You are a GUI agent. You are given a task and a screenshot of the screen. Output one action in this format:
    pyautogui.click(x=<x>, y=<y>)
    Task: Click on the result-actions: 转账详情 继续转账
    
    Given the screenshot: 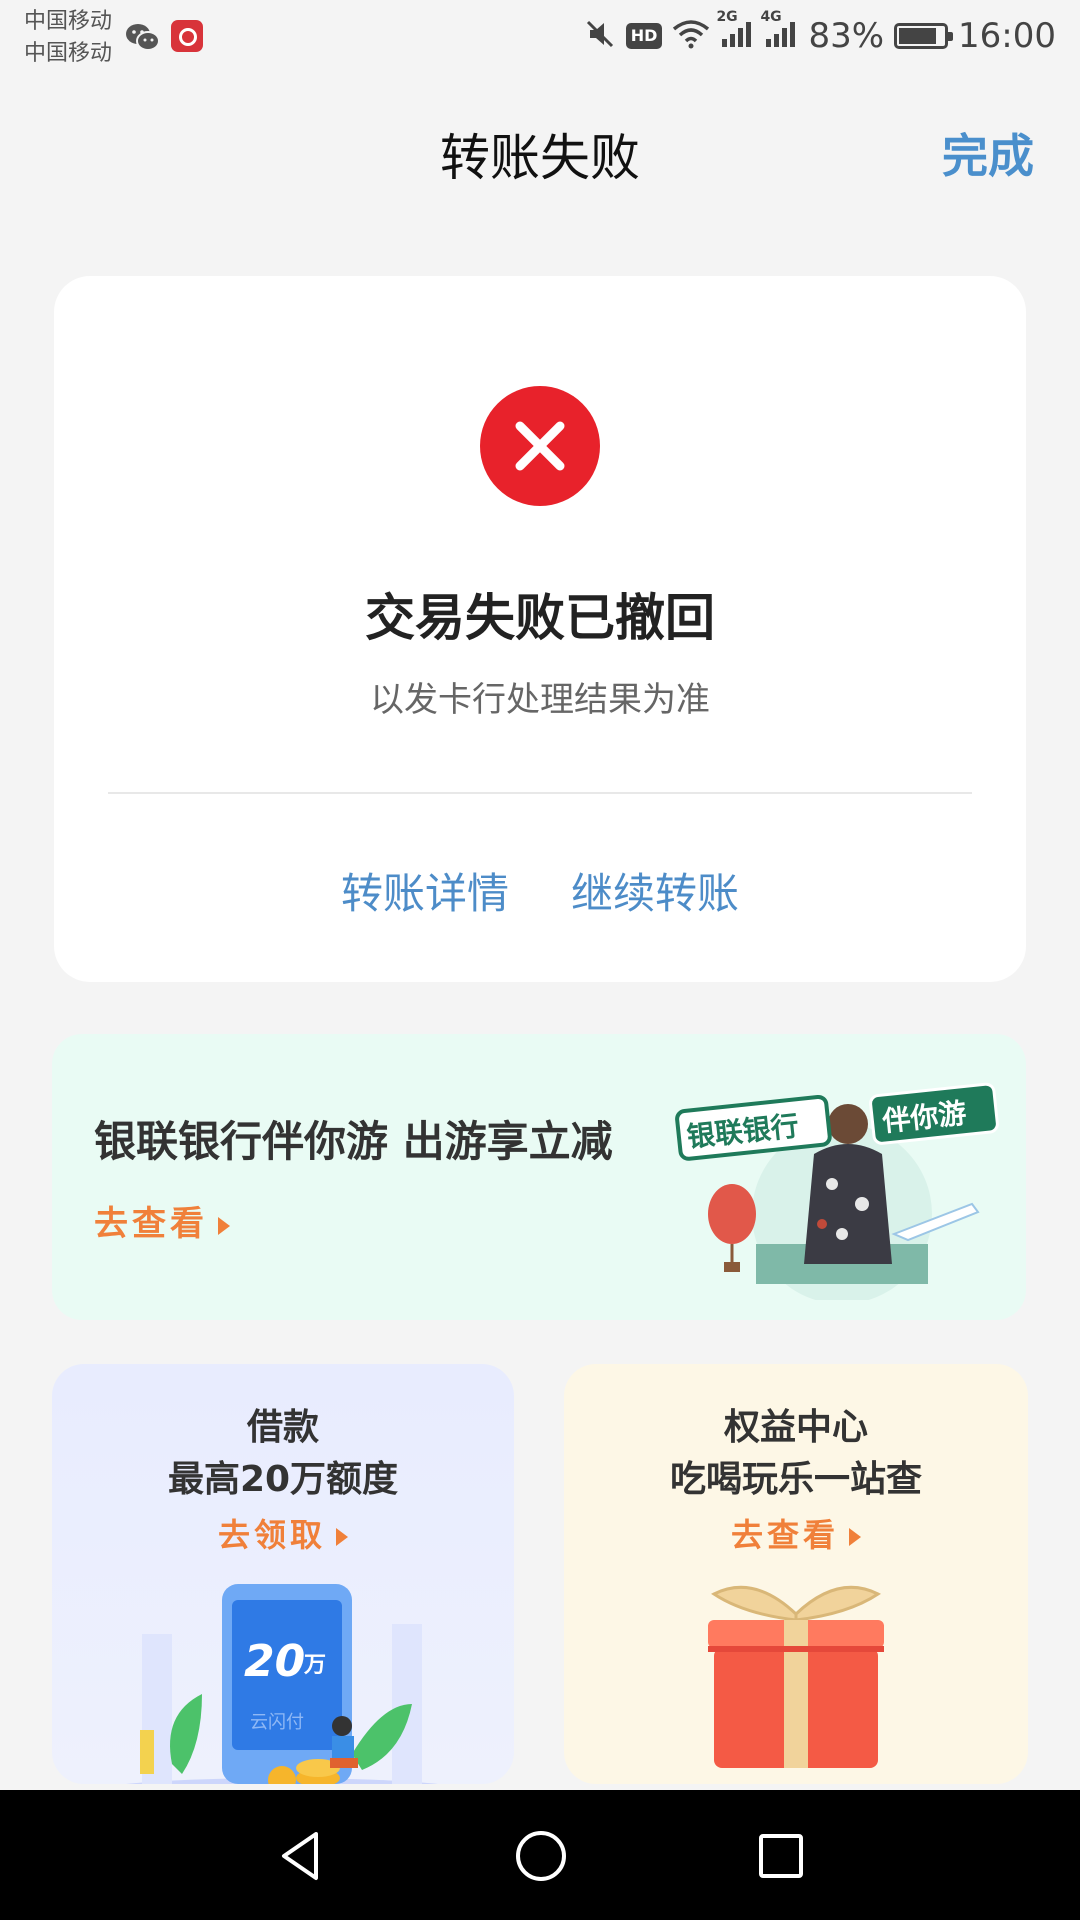 What is the action you would take?
    pyautogui.click(x=540, y=890)
    